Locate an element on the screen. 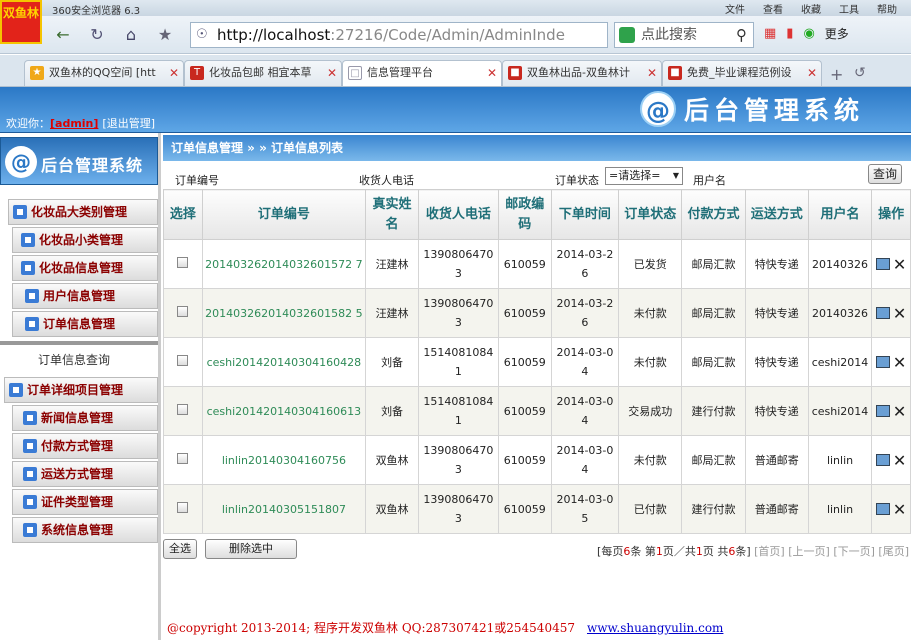 This screenshot has width=911, height=640. back-arrow-icon: ← is located at coordinates (63, 35).